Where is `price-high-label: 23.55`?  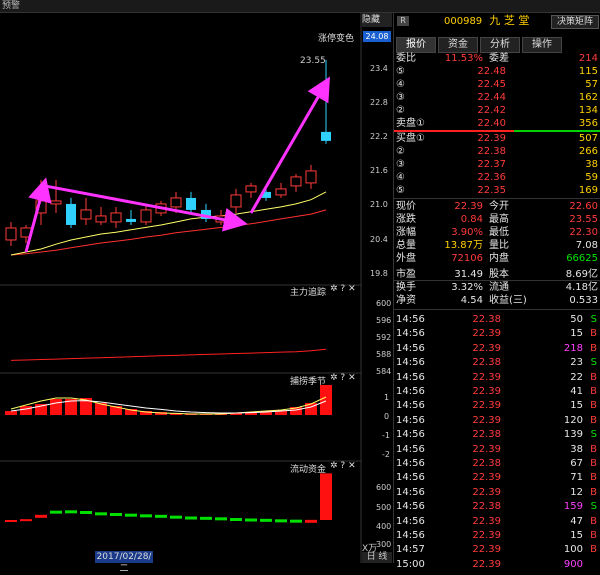
price-high-label: 23.55 is located at coordinates (313, 61).